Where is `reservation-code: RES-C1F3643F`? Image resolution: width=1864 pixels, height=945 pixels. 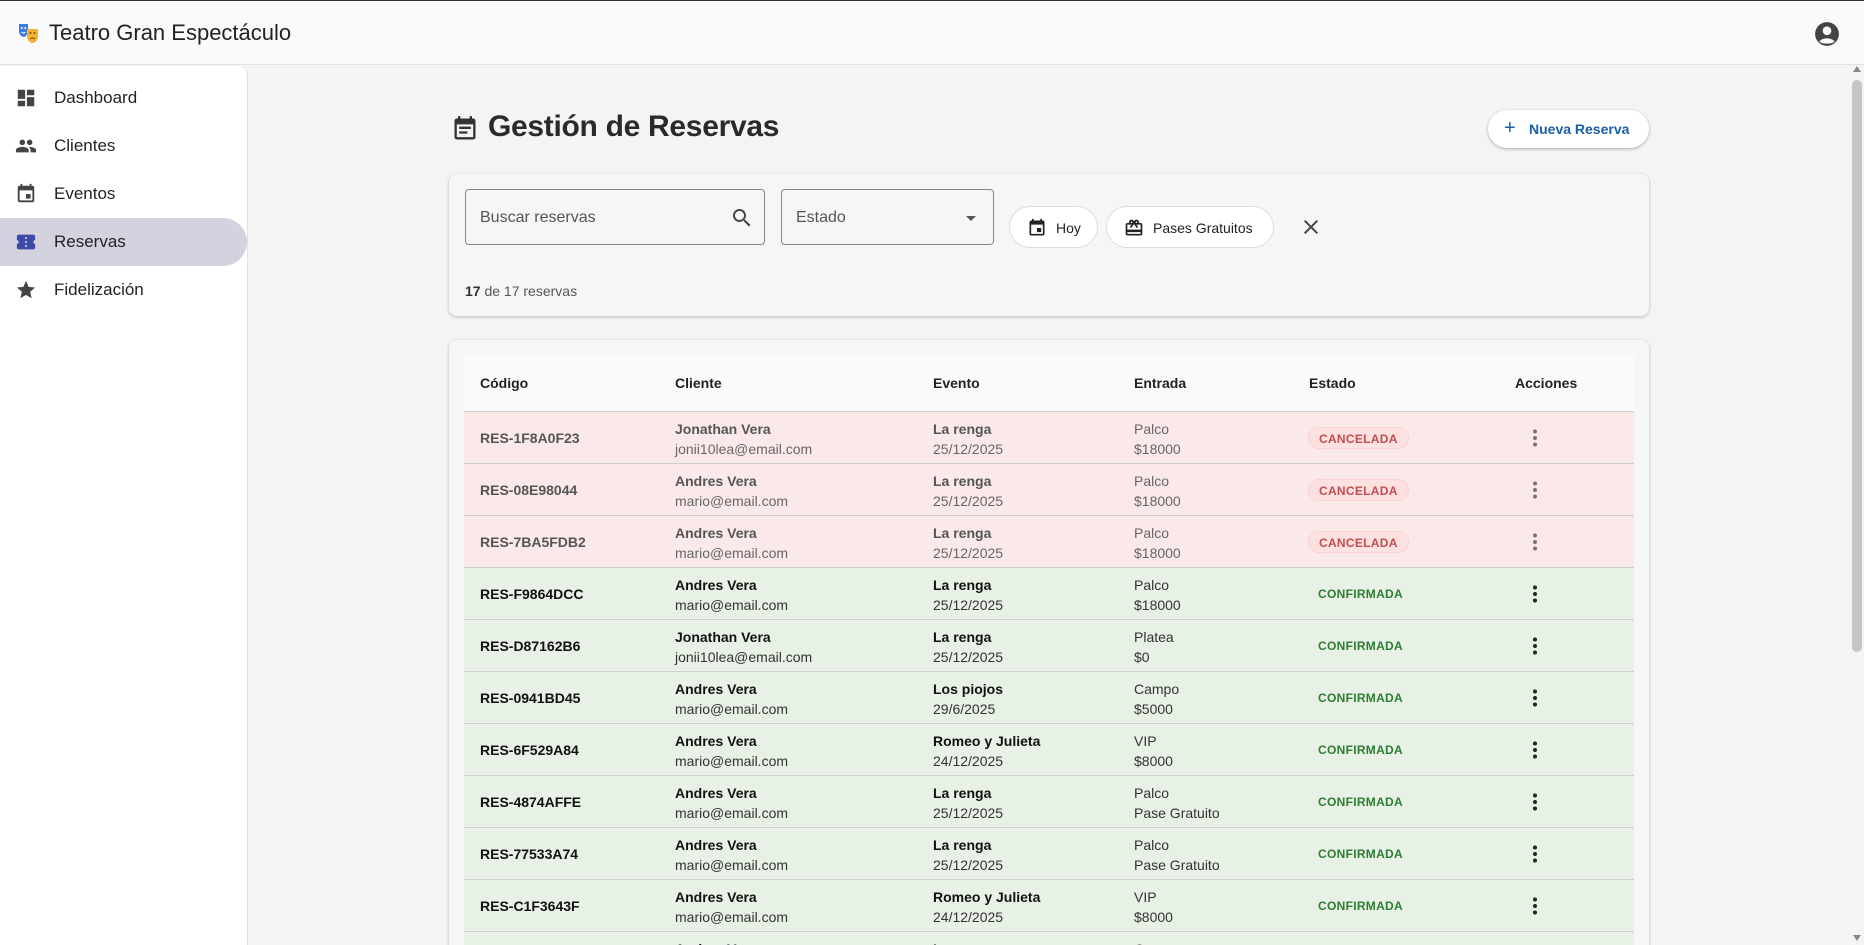
reservation-code: RES-C1F3643F is located at coordinates (530, 906).